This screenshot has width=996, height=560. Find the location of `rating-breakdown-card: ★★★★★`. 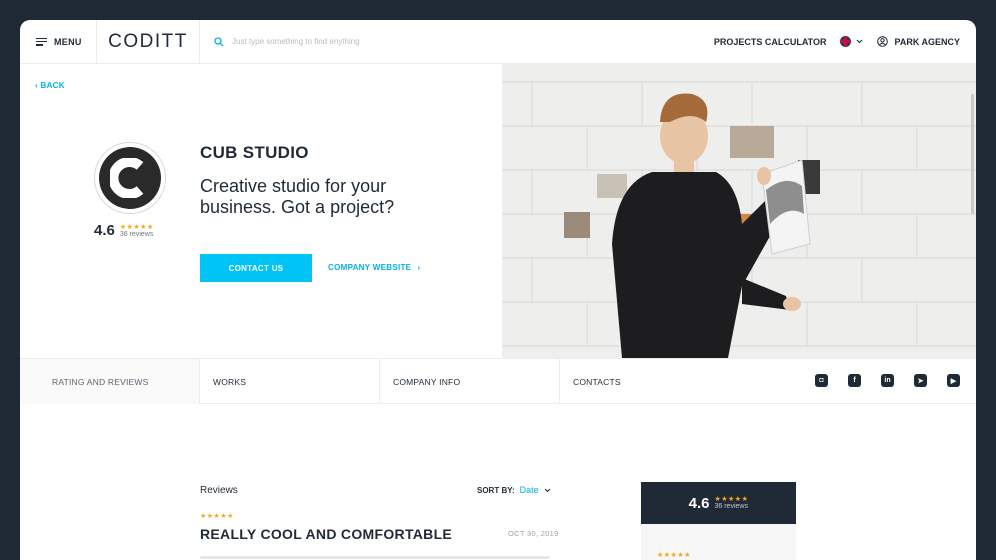

rating-breakdown-card: ★★★★★ is located at coordinates (718, 542).